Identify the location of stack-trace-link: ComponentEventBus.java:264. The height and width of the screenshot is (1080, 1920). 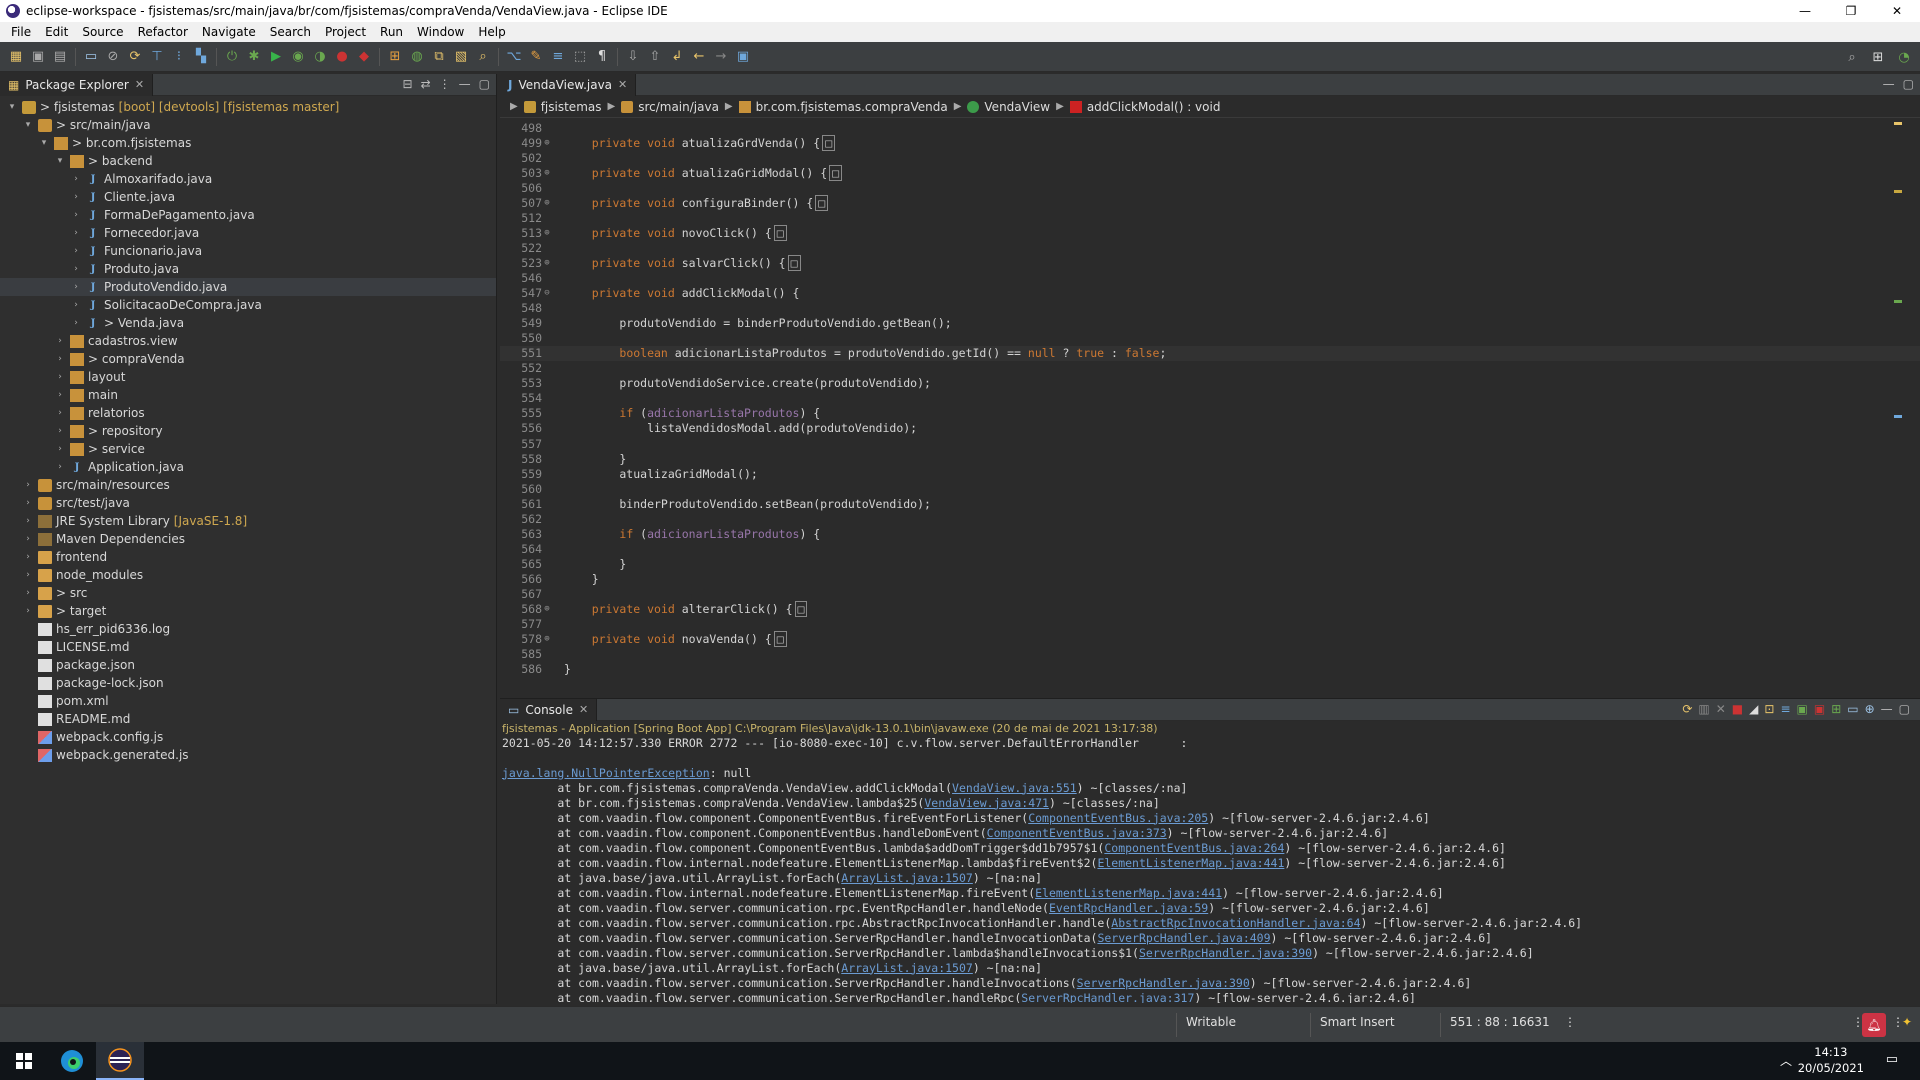
(1194, 848).